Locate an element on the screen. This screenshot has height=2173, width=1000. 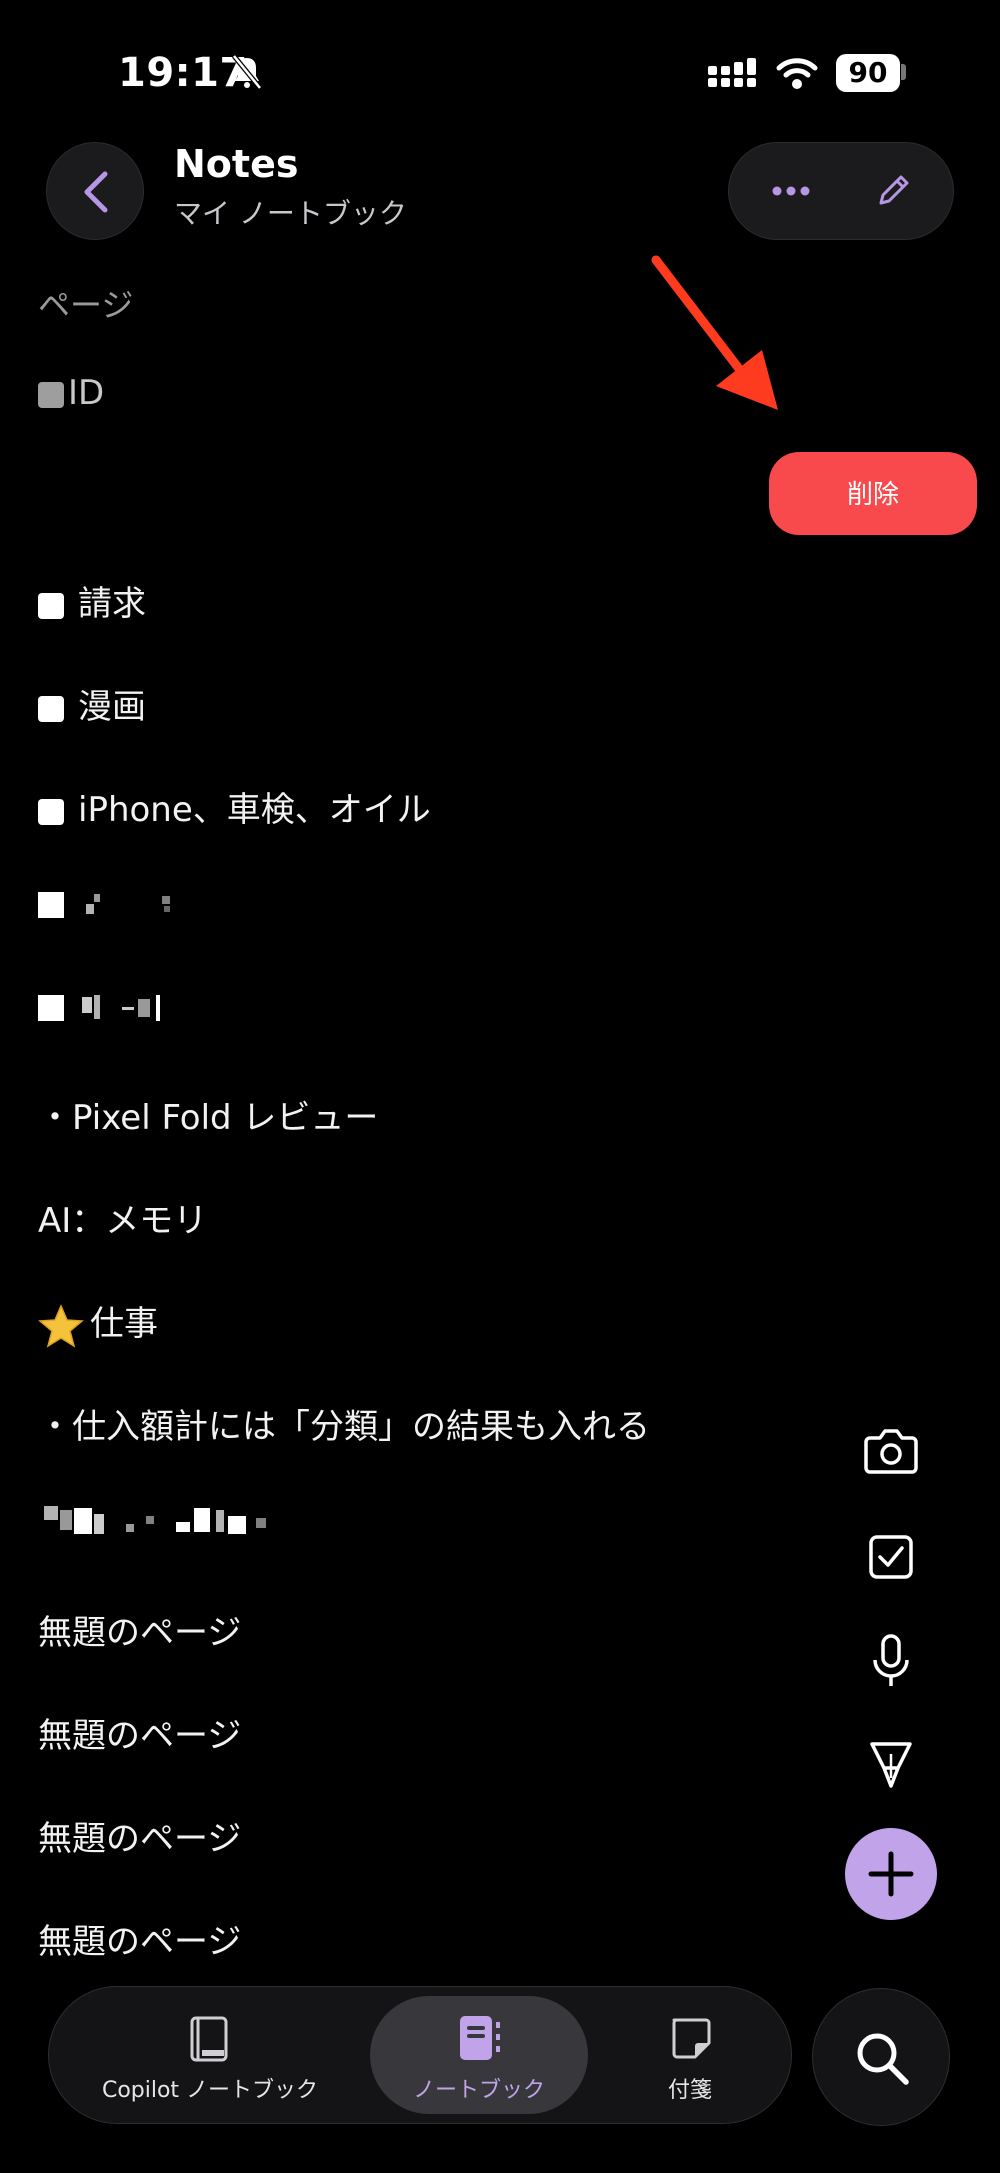
search-icon is located at coordinates (883, 2059).